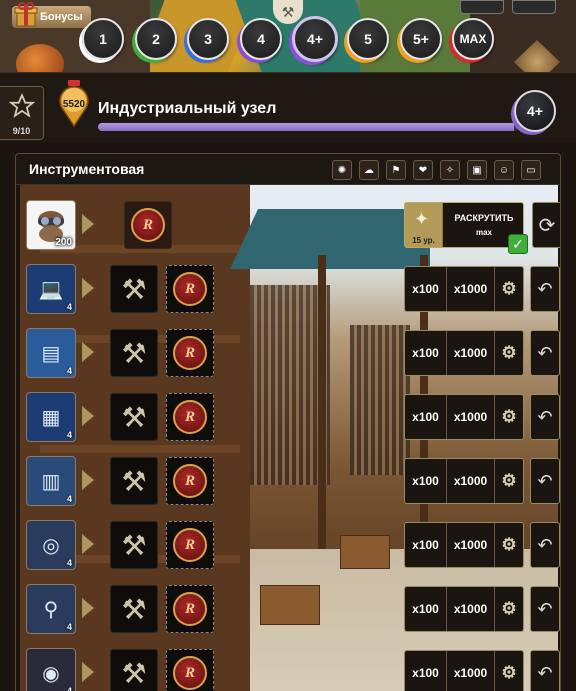  What do you see at coordinates (156, 39) in the screenshot?
I see `level-2-button: 2` at bounding box center [156, 39].